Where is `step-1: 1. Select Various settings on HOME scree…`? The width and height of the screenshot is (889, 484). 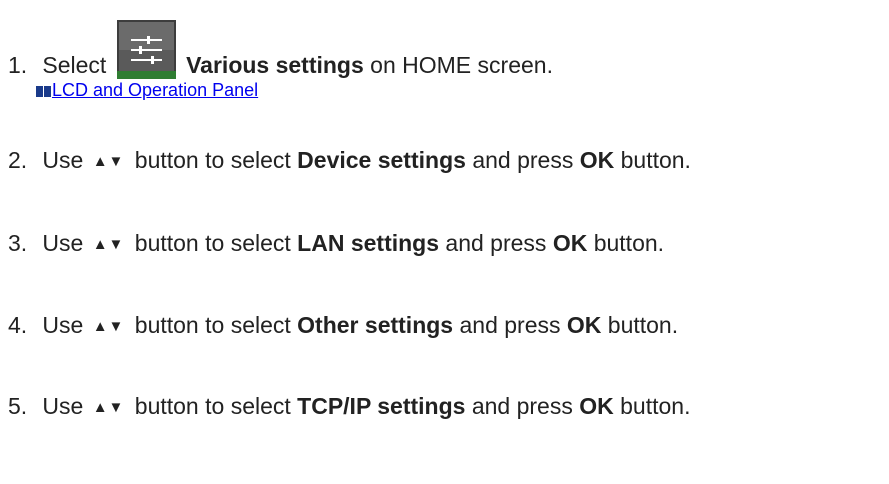
step-1: 1. Select Various settings on HOME scree… is located at coordinates (280, 49).